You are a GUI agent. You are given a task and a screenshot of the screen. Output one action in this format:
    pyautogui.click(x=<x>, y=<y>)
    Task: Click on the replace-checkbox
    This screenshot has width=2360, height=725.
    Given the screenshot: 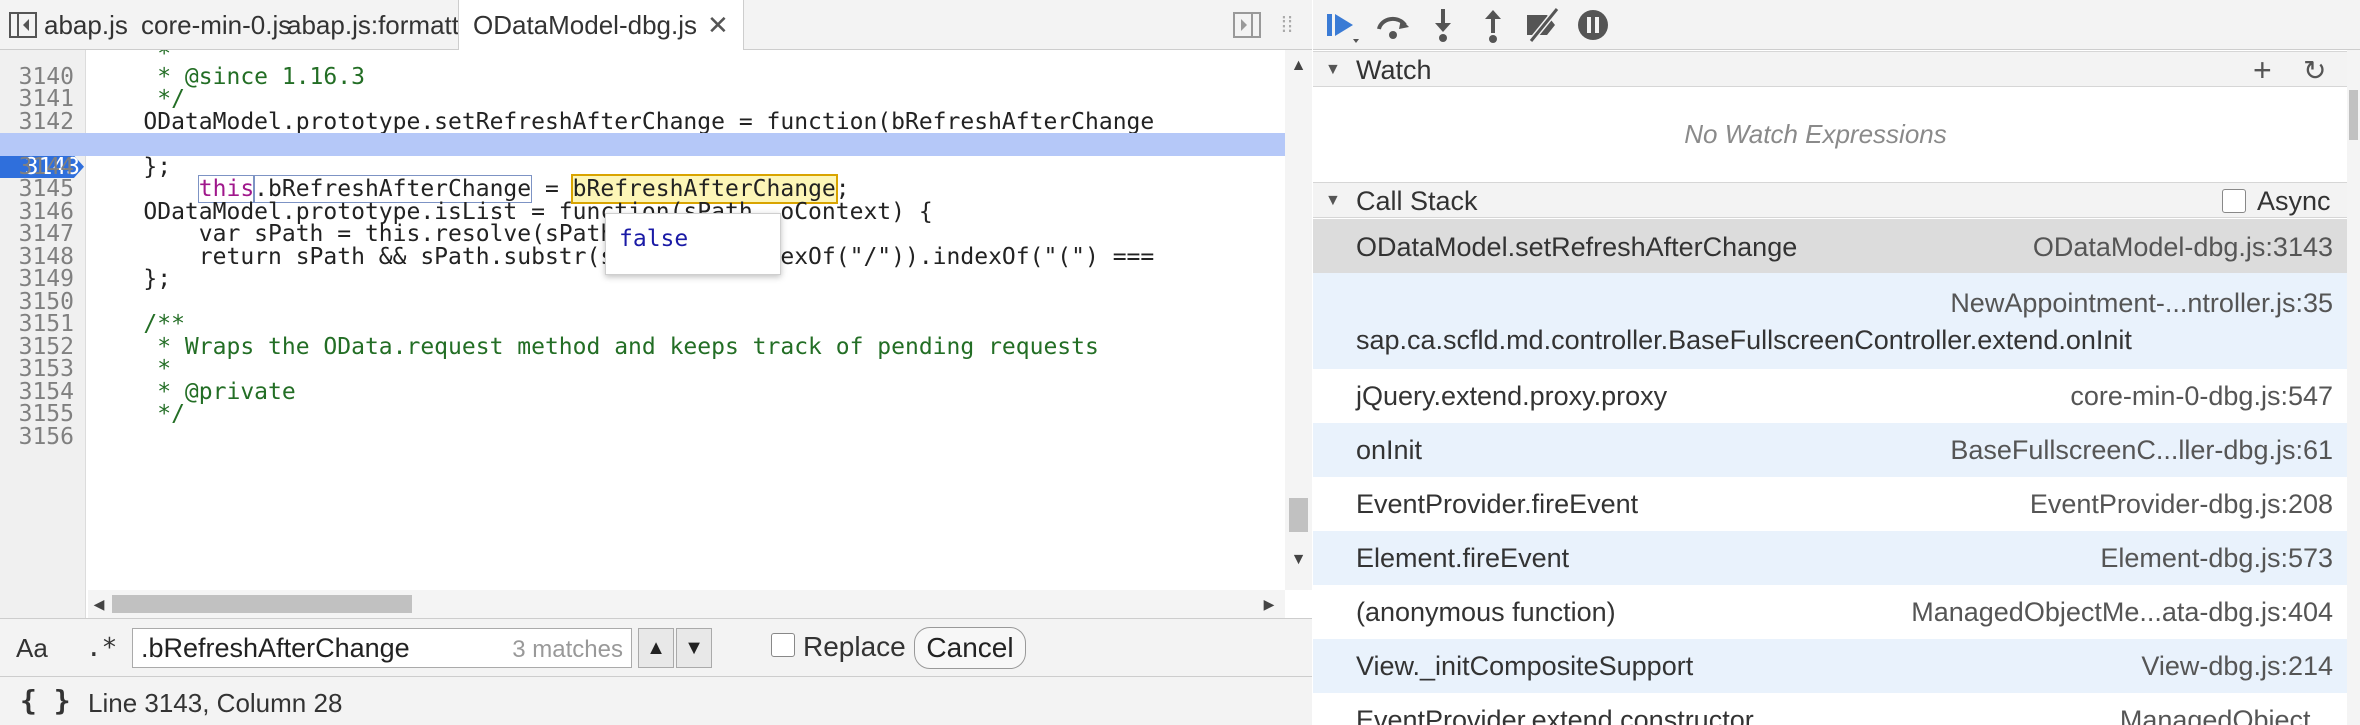 What is the action you would take?
    pyautogui.click(x=783, y=645)
    